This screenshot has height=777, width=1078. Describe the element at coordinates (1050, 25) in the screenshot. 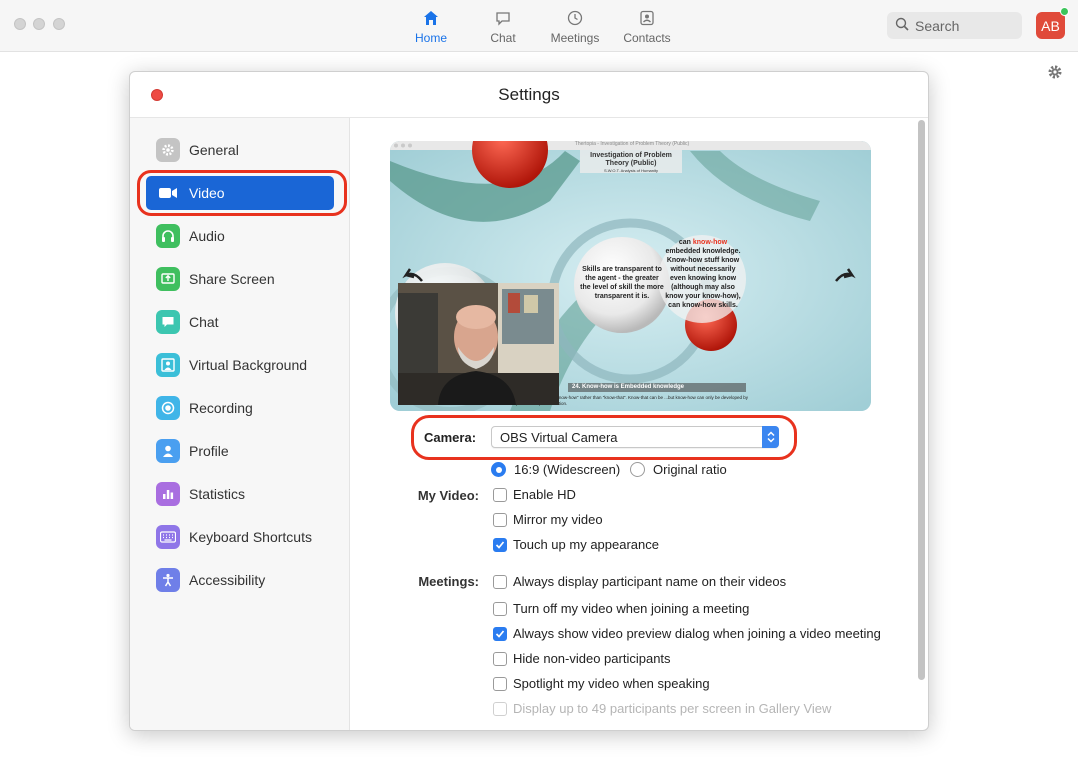

I see `avatar: AB` at that location.